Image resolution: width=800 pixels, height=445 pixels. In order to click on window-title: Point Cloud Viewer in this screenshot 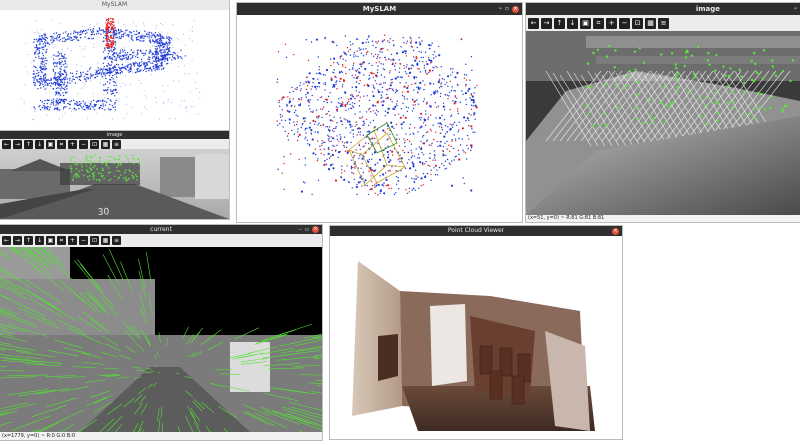, I will do `click(476, 230)`.